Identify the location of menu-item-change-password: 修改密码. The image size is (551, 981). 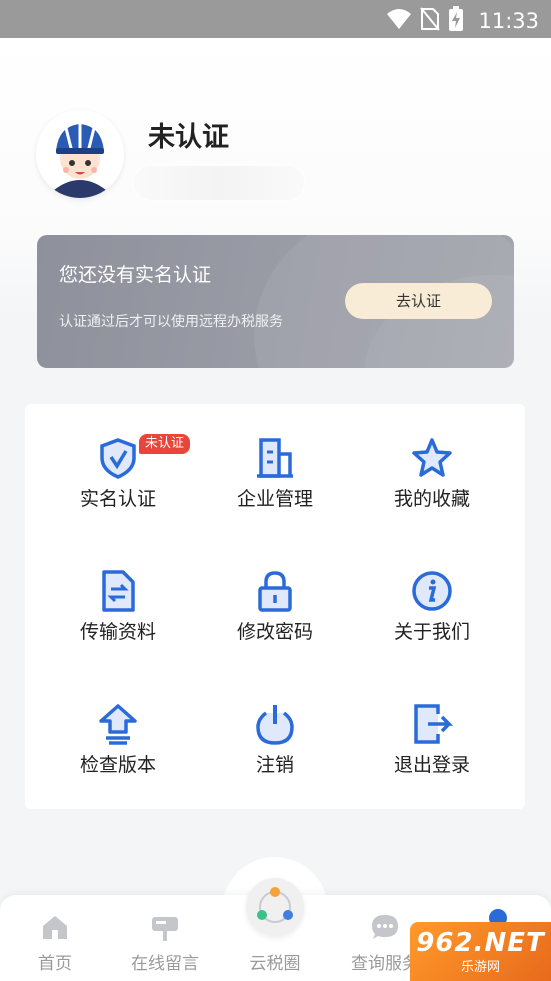
(275, 614).